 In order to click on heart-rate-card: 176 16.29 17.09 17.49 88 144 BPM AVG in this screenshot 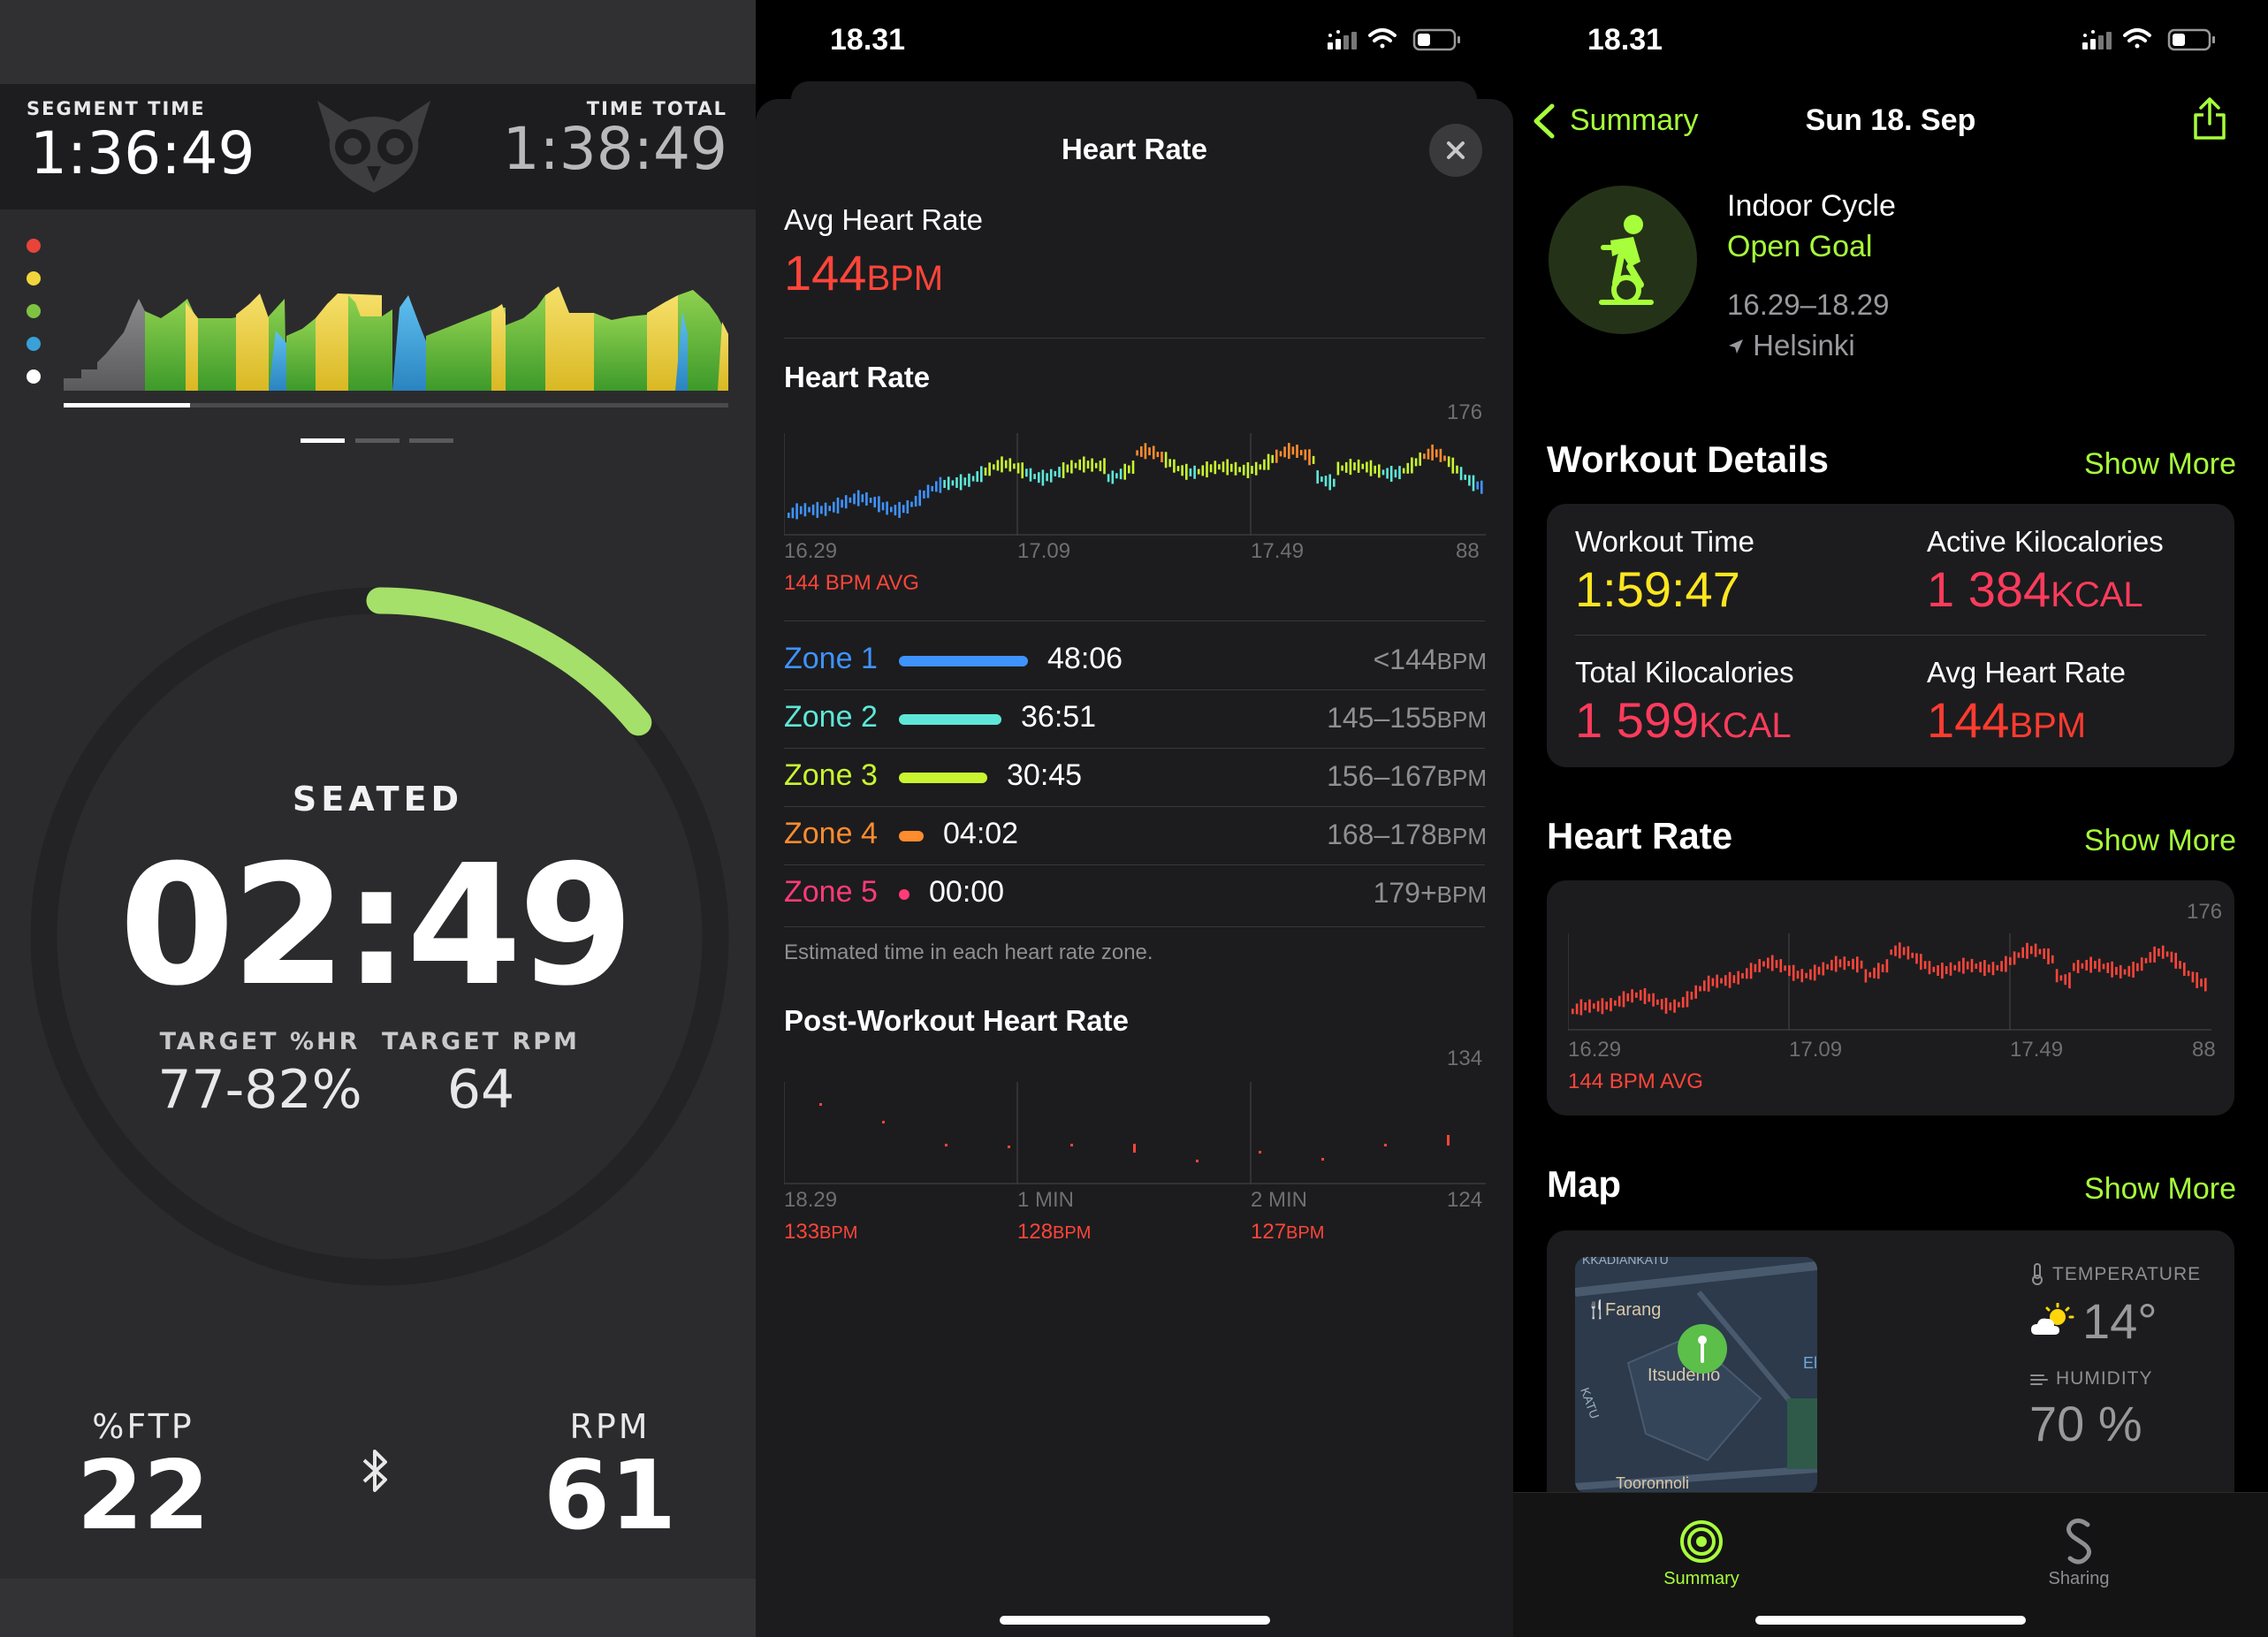, I will do `click(1891, 997)`.